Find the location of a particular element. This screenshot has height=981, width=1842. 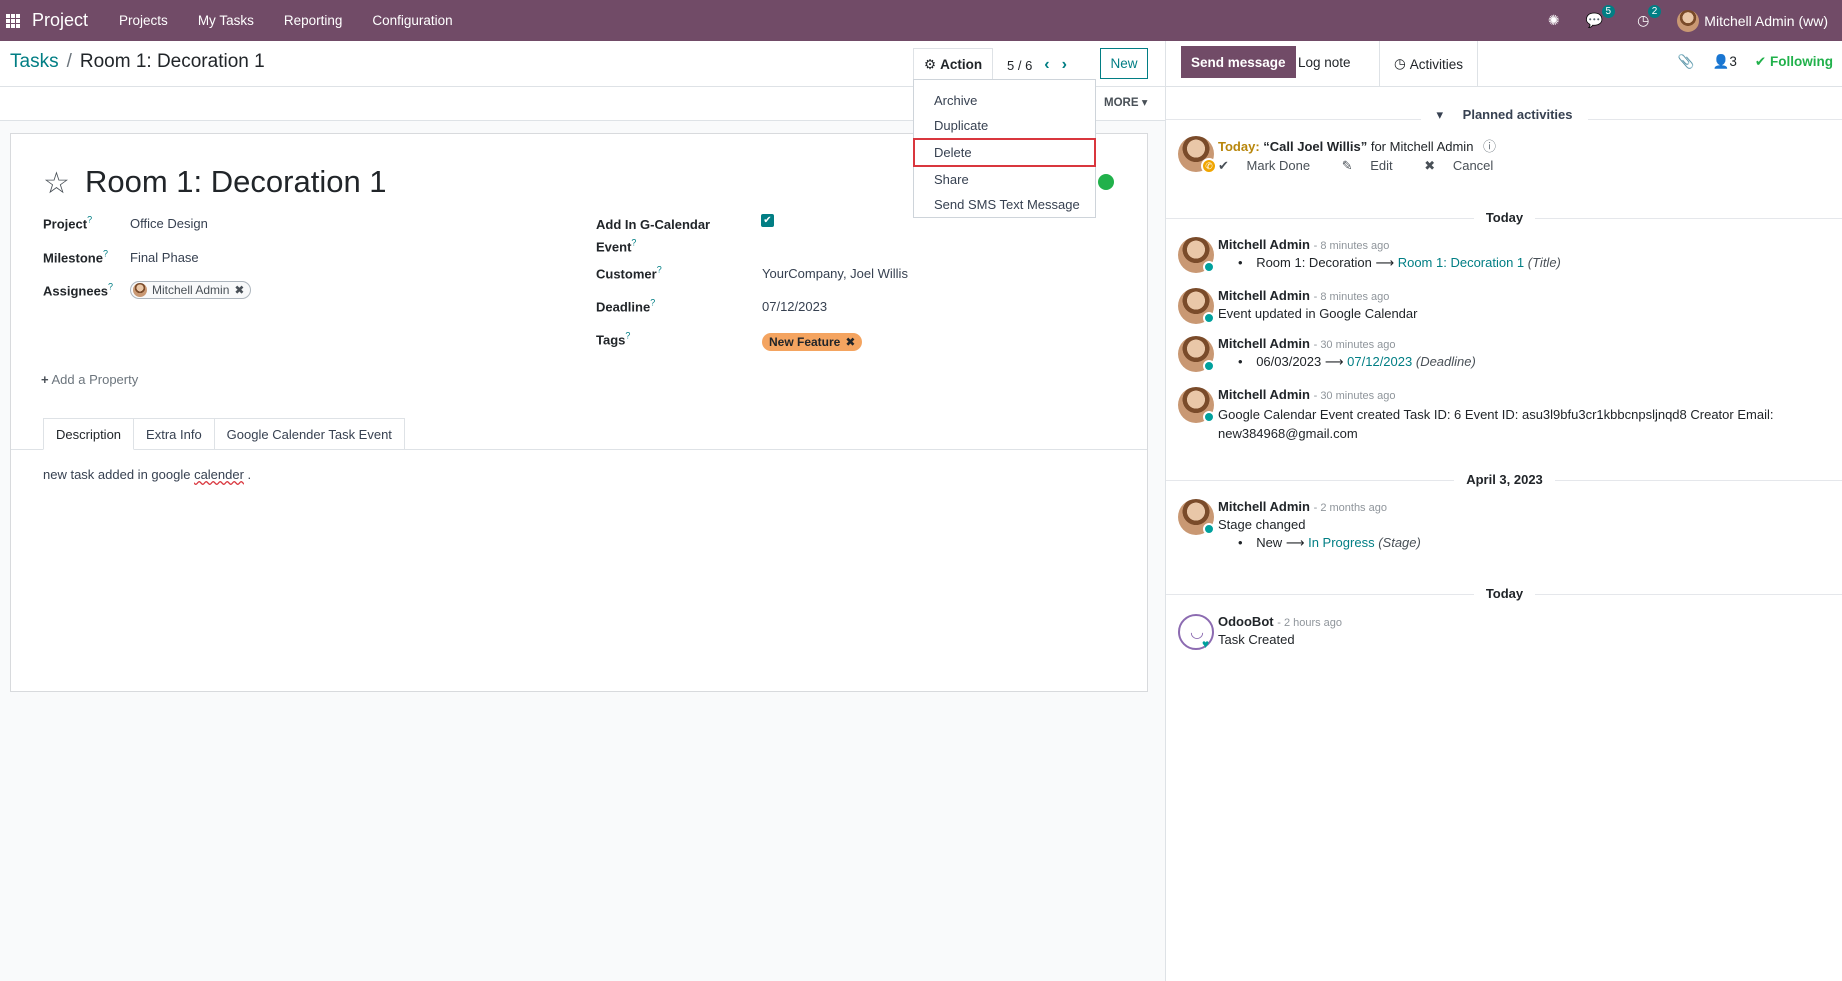

mark-done-button: ✔ Mark Done is located at coordinates (1271, 165).